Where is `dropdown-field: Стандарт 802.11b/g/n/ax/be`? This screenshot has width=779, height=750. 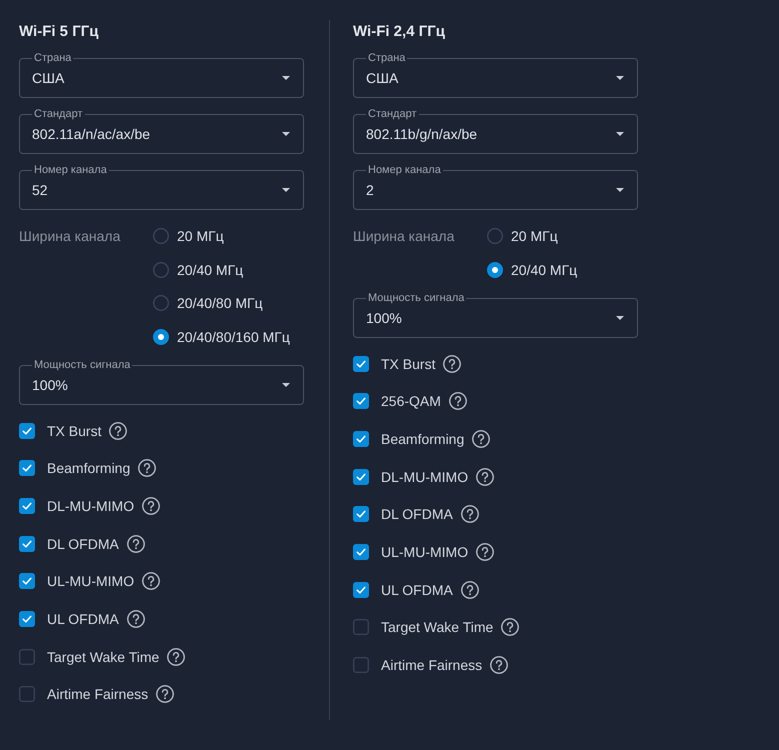 dropdown-field: Стандарт 802.11b/g/n/ax/be is located at coordinates (495, 131).